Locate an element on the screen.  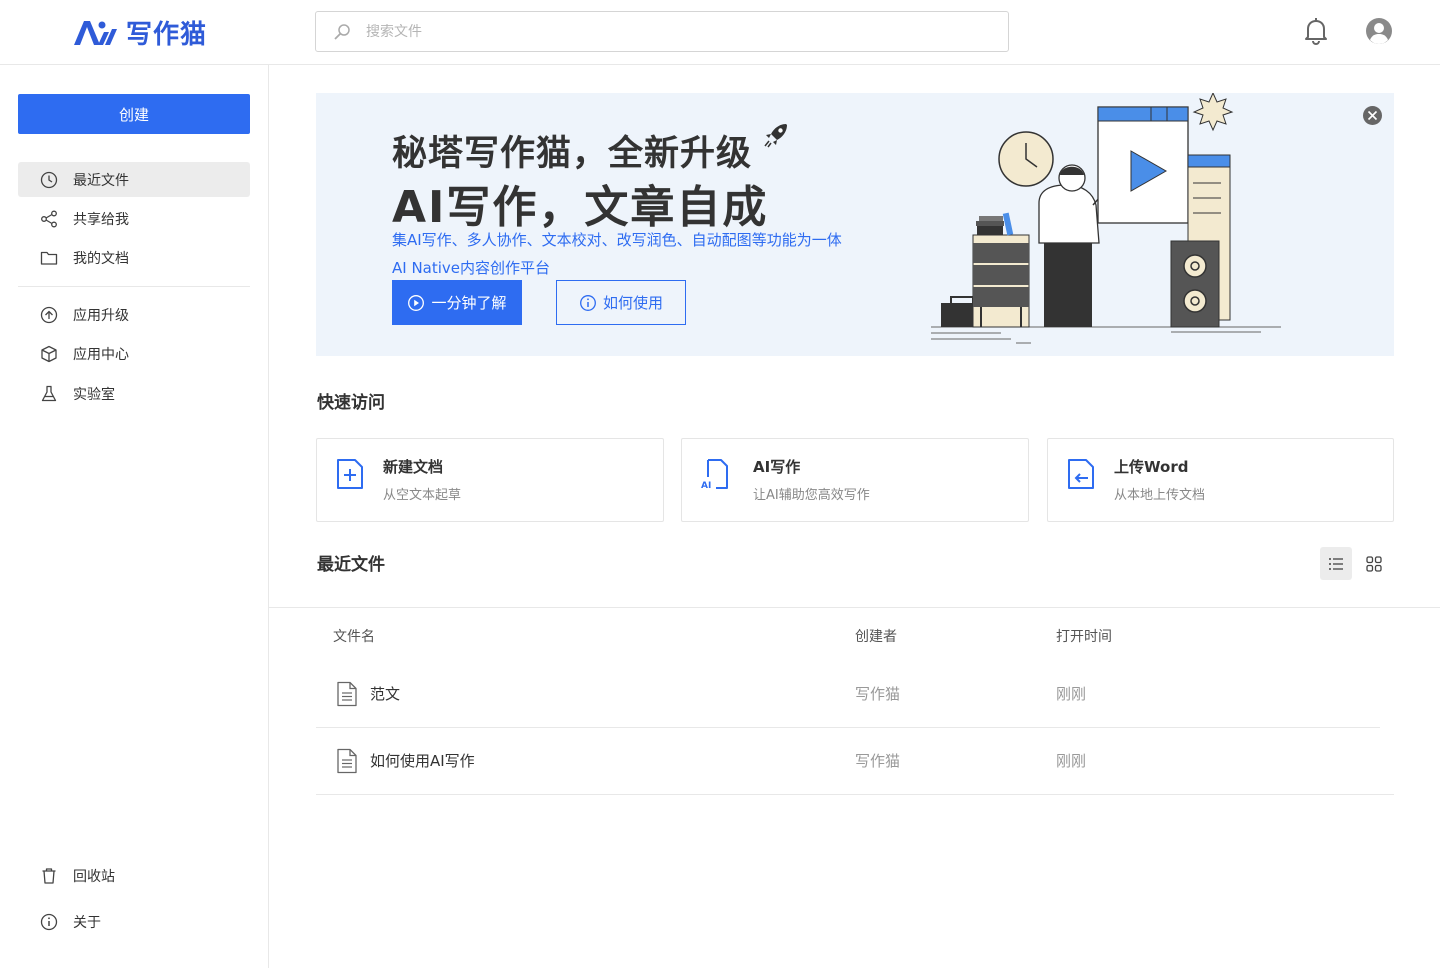
sidebar-item-upgrade: 应用升级 is located at coordinates (134, 314).